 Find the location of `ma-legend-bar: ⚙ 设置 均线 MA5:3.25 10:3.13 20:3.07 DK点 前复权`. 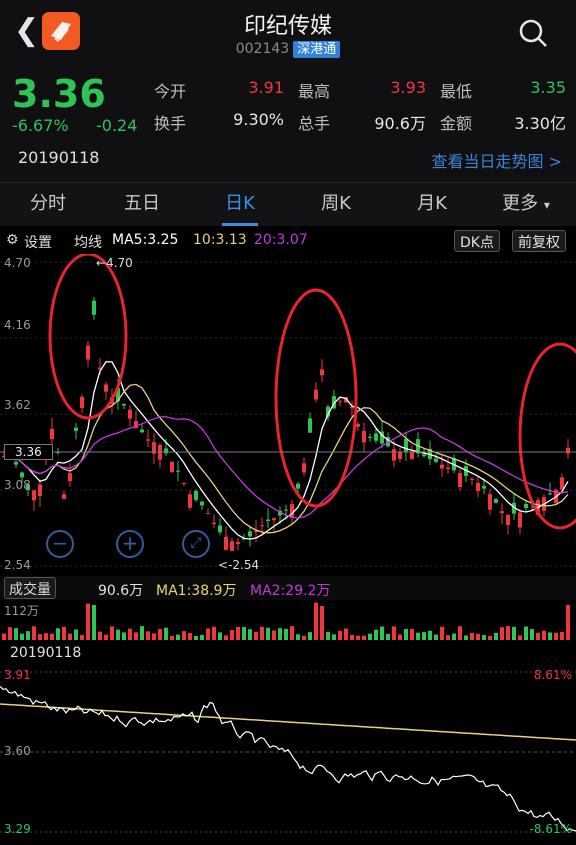

ma-legend-bar: ⚙ 设置 均线 MA5:3.25 10:3.13 20:3.07 DK点 前复权 is located at coordinates (288, 241).